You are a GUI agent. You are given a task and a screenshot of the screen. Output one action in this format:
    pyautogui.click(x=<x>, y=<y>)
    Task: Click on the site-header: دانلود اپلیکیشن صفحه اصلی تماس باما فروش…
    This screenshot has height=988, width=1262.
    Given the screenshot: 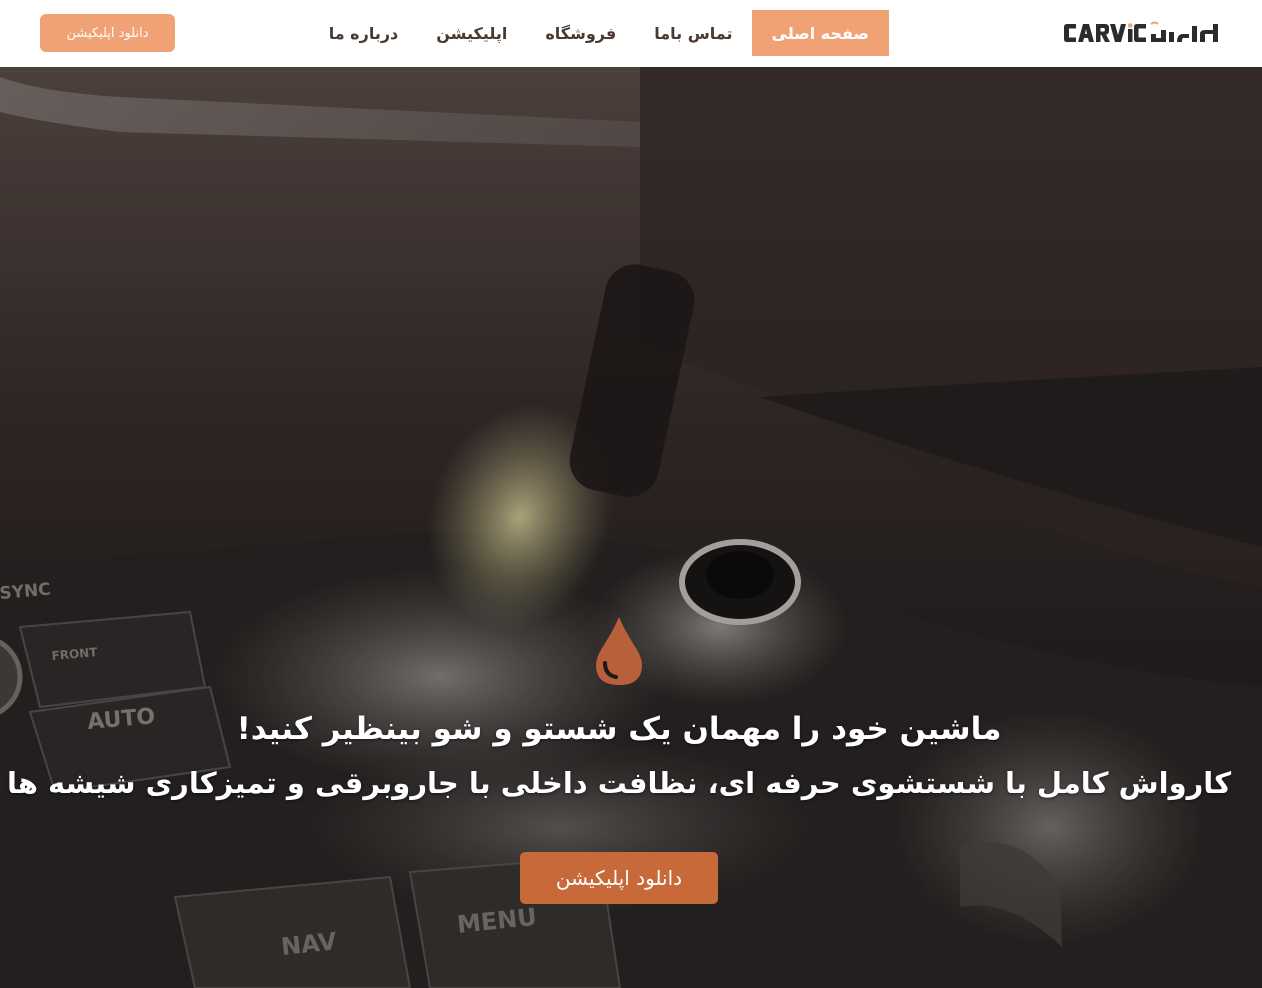 What is the action you would take?
    pyautogui.click(x=631, y=33)
    